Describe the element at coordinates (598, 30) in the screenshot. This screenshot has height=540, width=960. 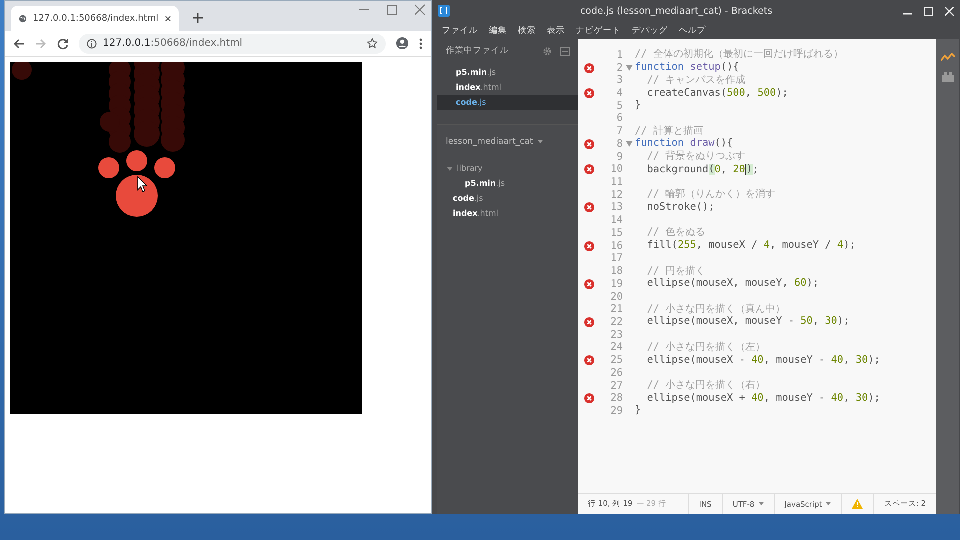
I see `menu-item: ナビゲート` at that location.